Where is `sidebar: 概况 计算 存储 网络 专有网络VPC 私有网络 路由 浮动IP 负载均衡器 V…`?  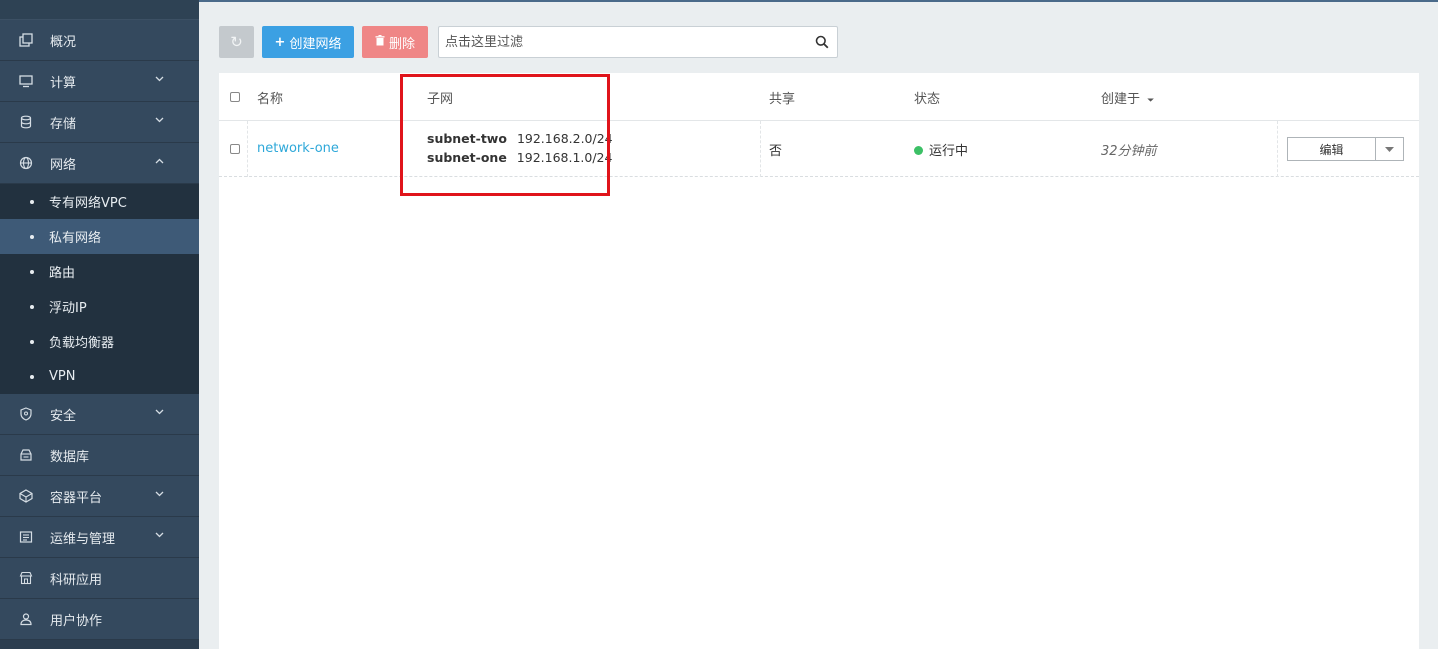
sidebar: 概况 计算 存储 网络 专有网络VPC 私有网络 路由 浮动IP 负载均衡器 V… is located at coordinates (99, 324).